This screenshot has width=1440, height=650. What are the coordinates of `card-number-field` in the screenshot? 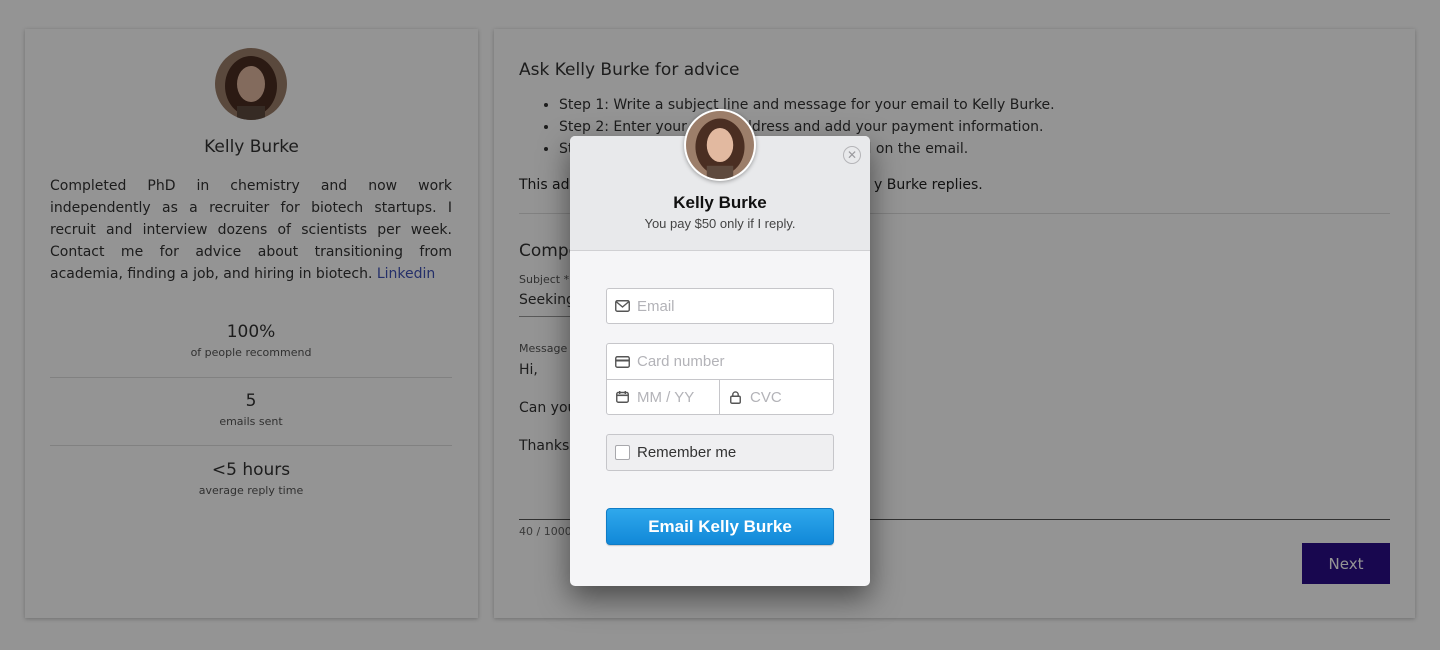 It's located at (720, 361).